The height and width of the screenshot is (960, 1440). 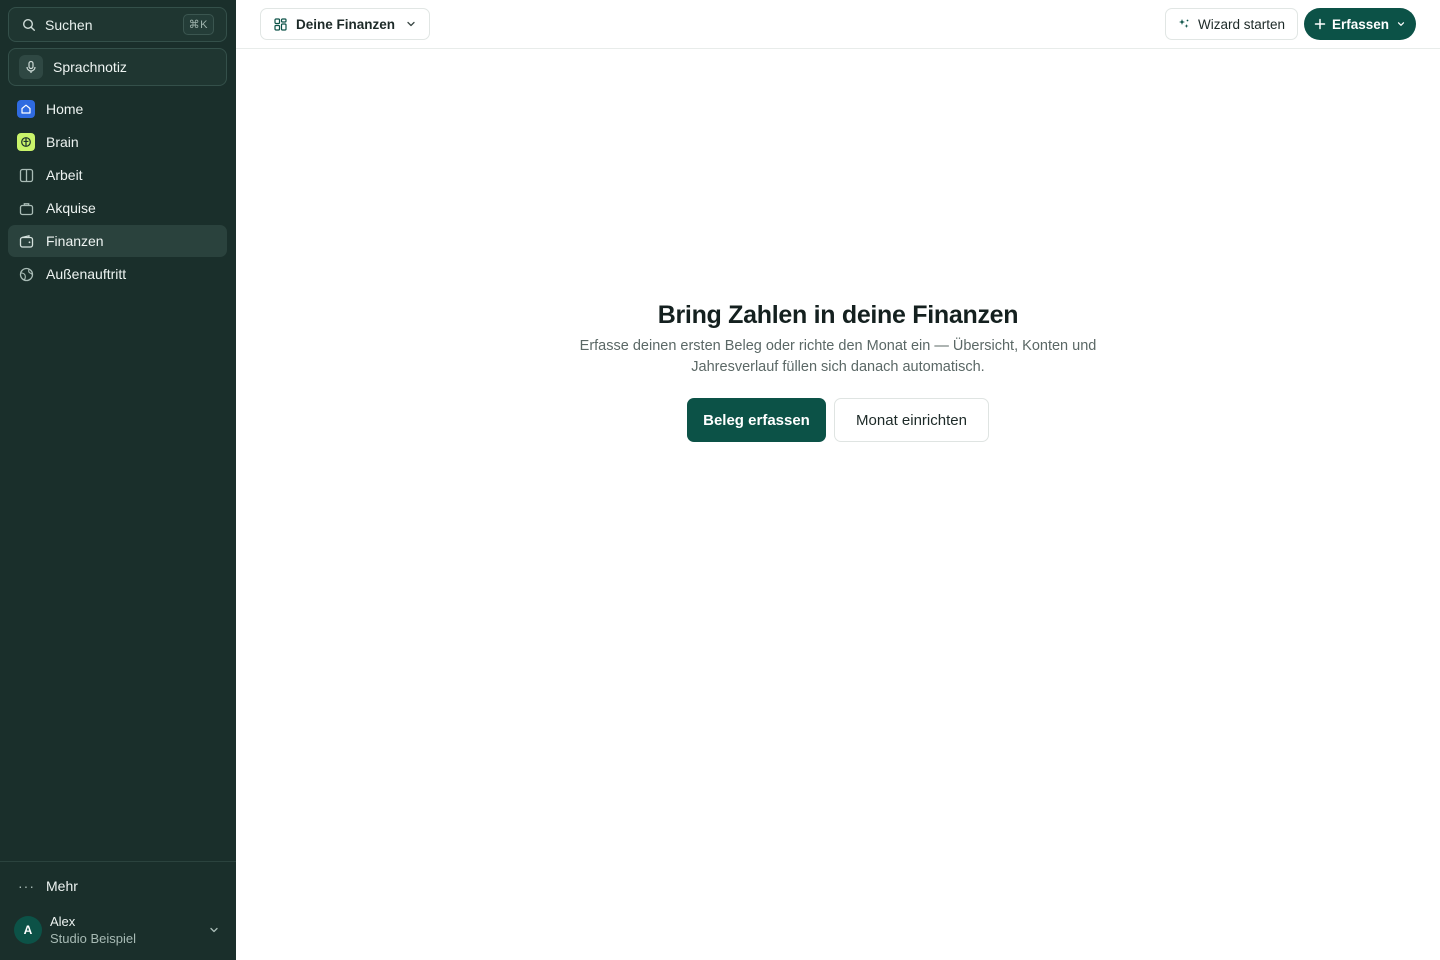 I want to click on capture-receipt-button: Beleg erfassen, so click(x=756, y=420).